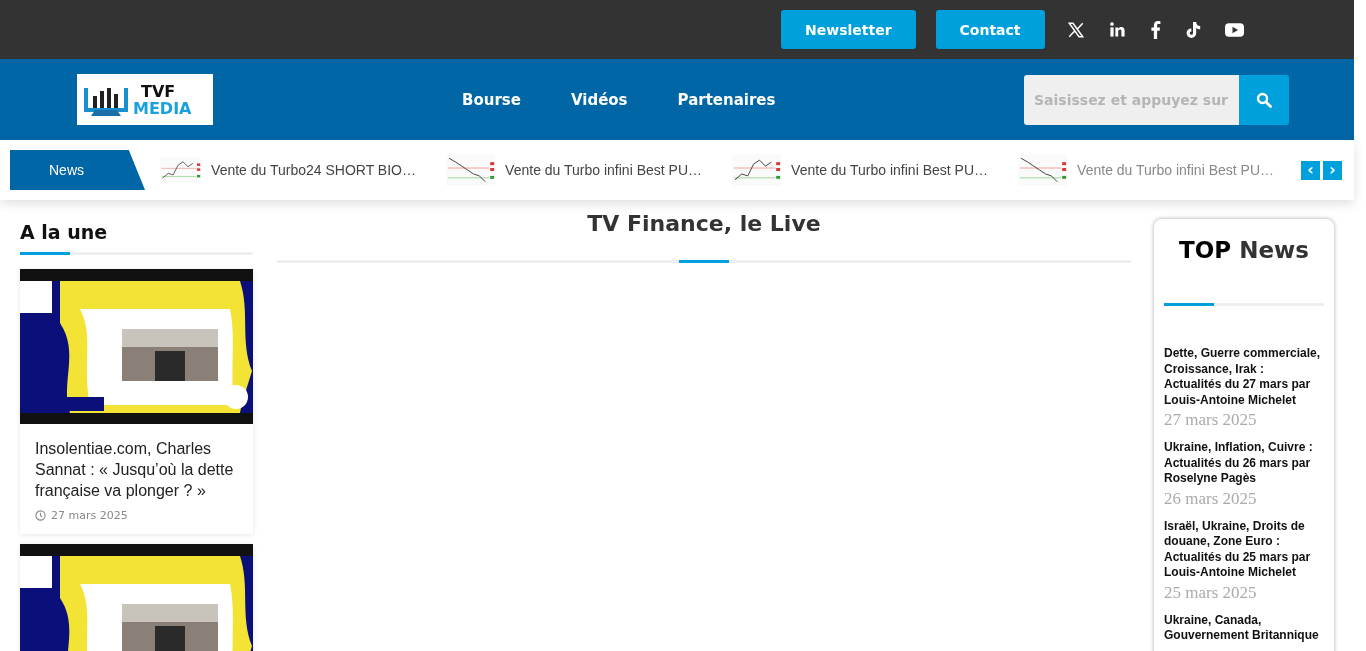  I want to click on section-title: TOP News, so click(1244, 250).